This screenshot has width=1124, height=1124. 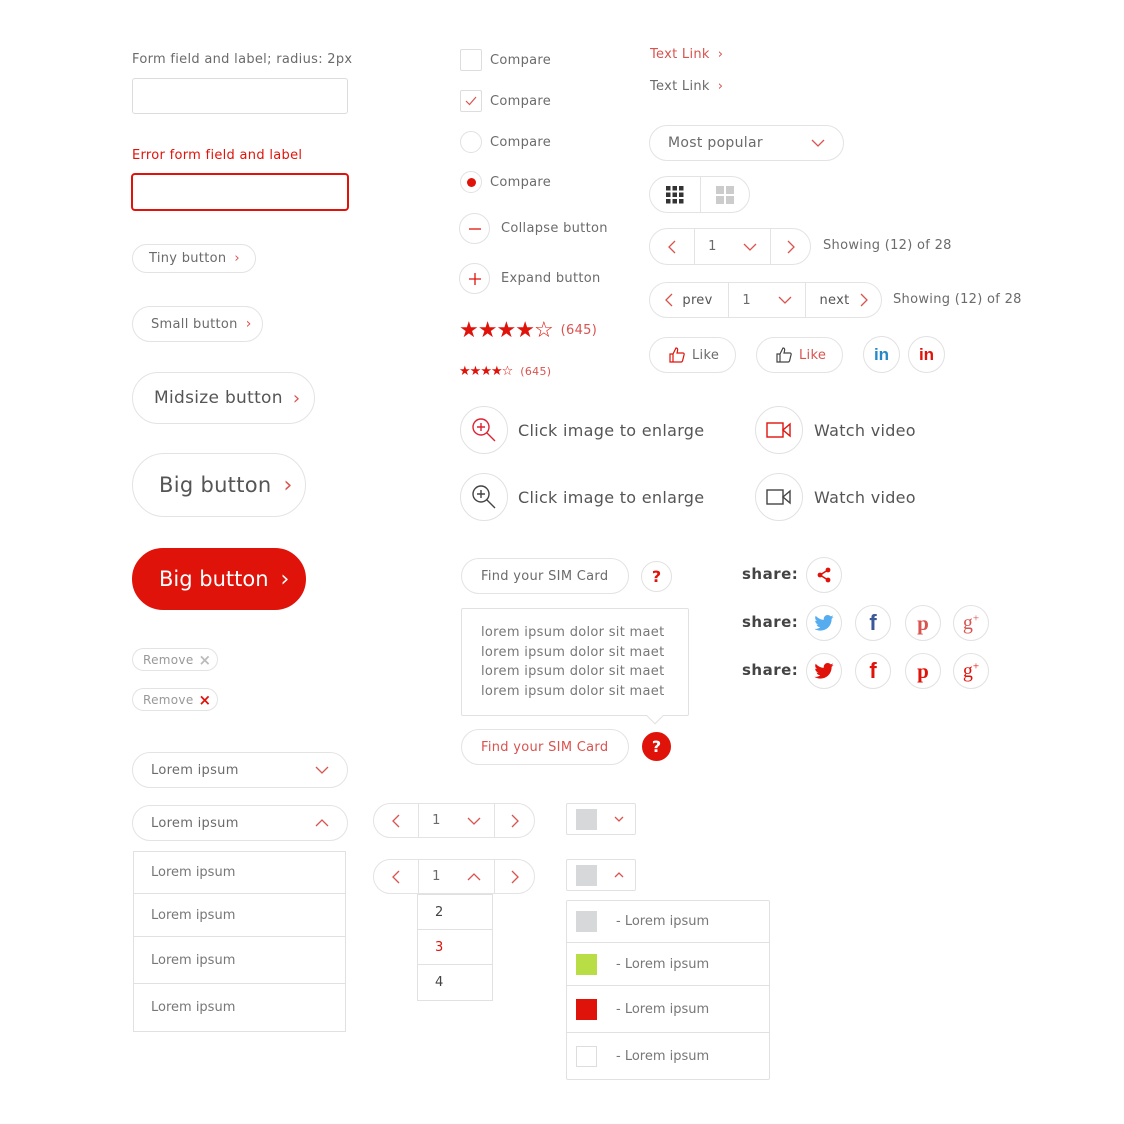 I want to click on big-primary-button-label: Big button, so click(x=214, y=579).